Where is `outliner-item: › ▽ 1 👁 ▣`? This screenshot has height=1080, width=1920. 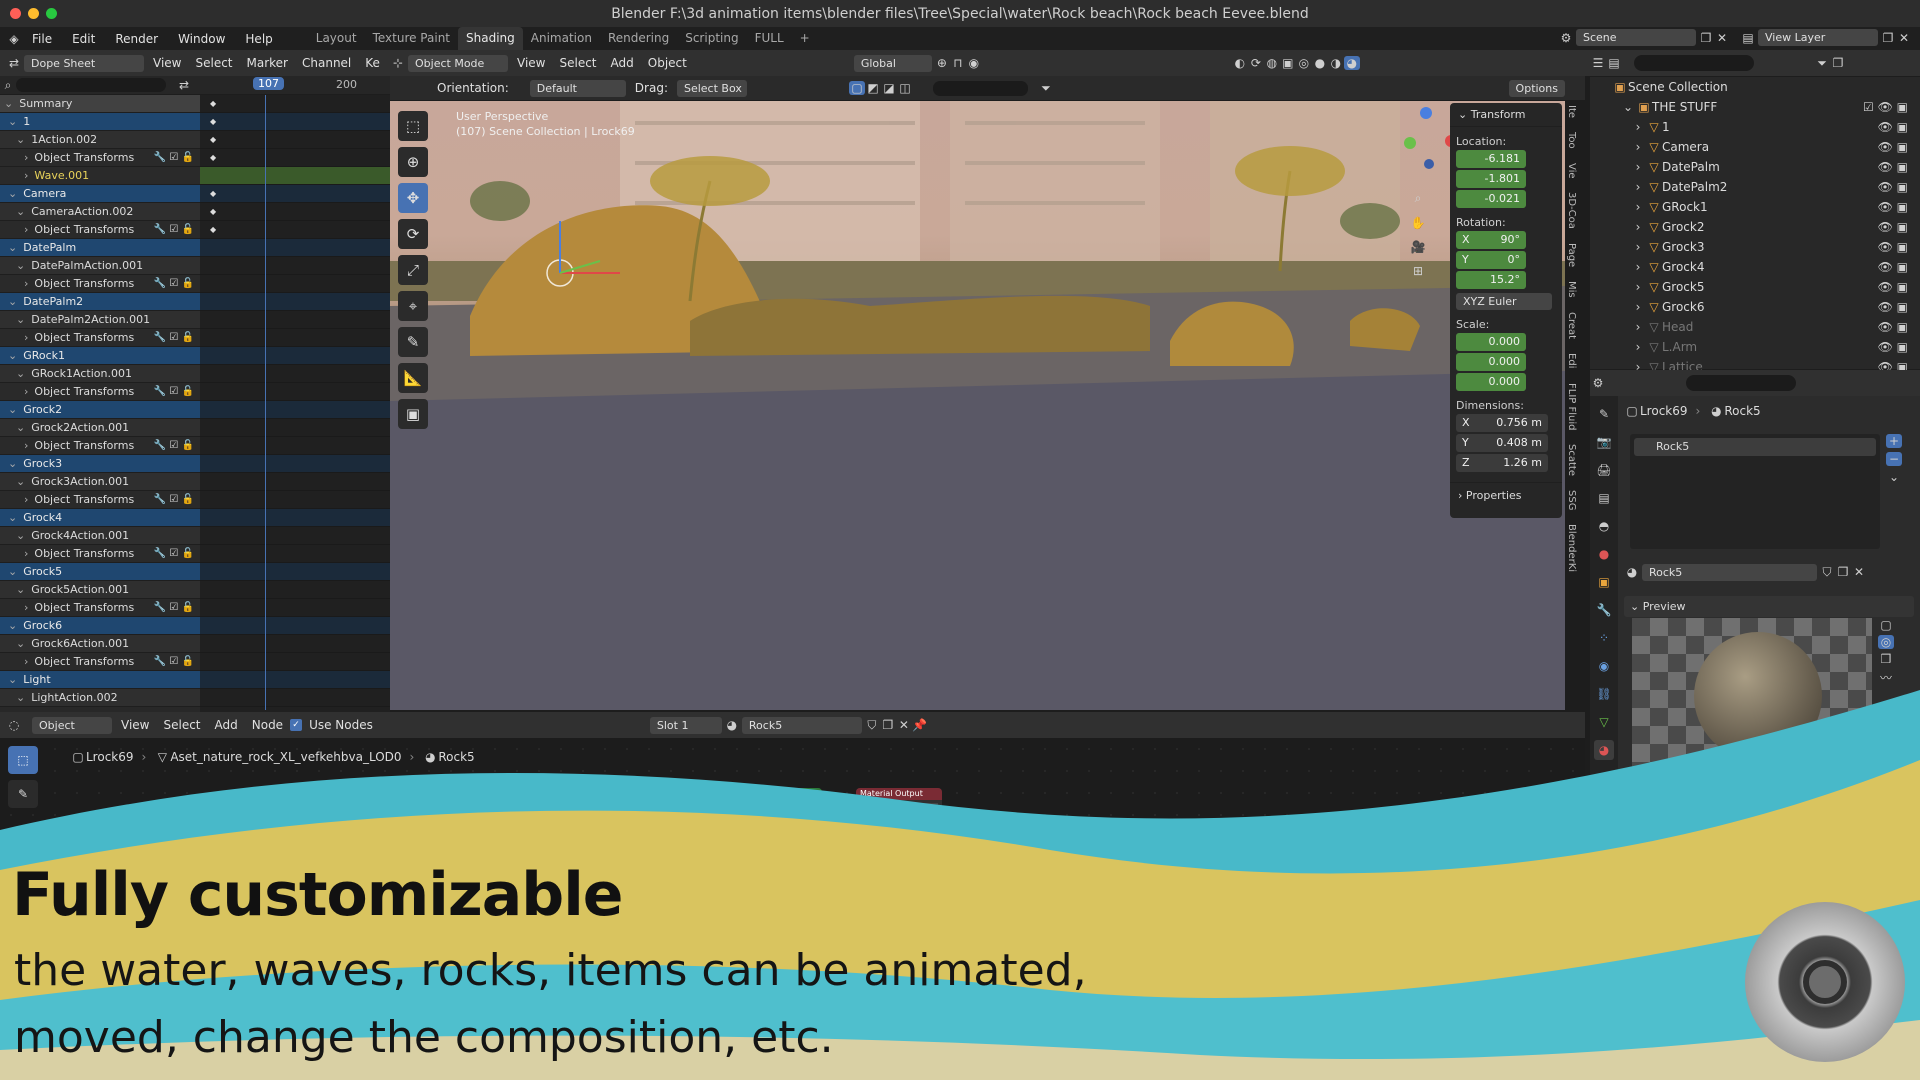 outliner-item: › ▽ 1 👁 ▣ is located at coordinates (1755, 127).